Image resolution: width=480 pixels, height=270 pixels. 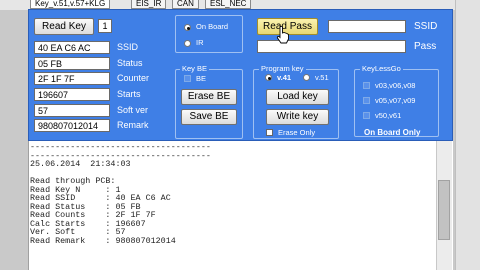 What do you see at coordinates (72, 110) in the screenshot?
I see `soft-ver-field: 57` at bounding box center [72, 110].